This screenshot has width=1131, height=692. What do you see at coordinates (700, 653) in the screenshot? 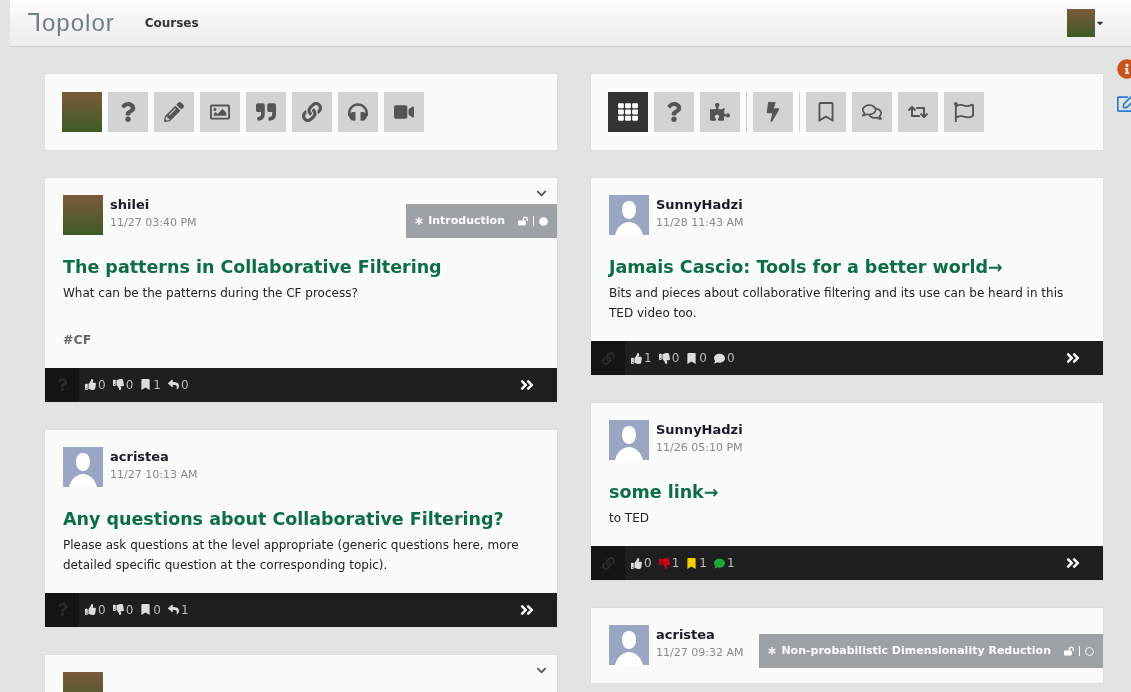
I see `post-time: 11/27 09:32 AM` at bounding box center [700, 653].